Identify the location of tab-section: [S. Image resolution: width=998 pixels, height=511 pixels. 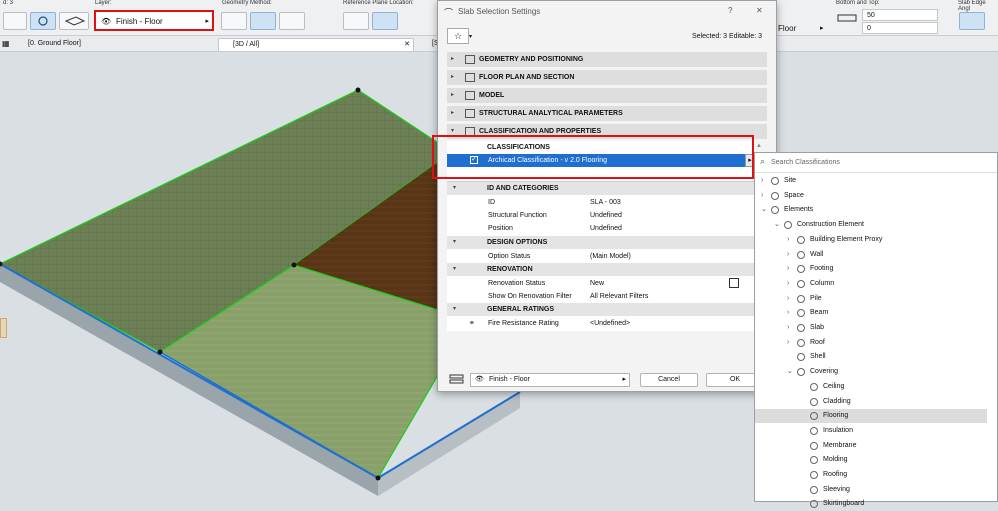
(428, 44).